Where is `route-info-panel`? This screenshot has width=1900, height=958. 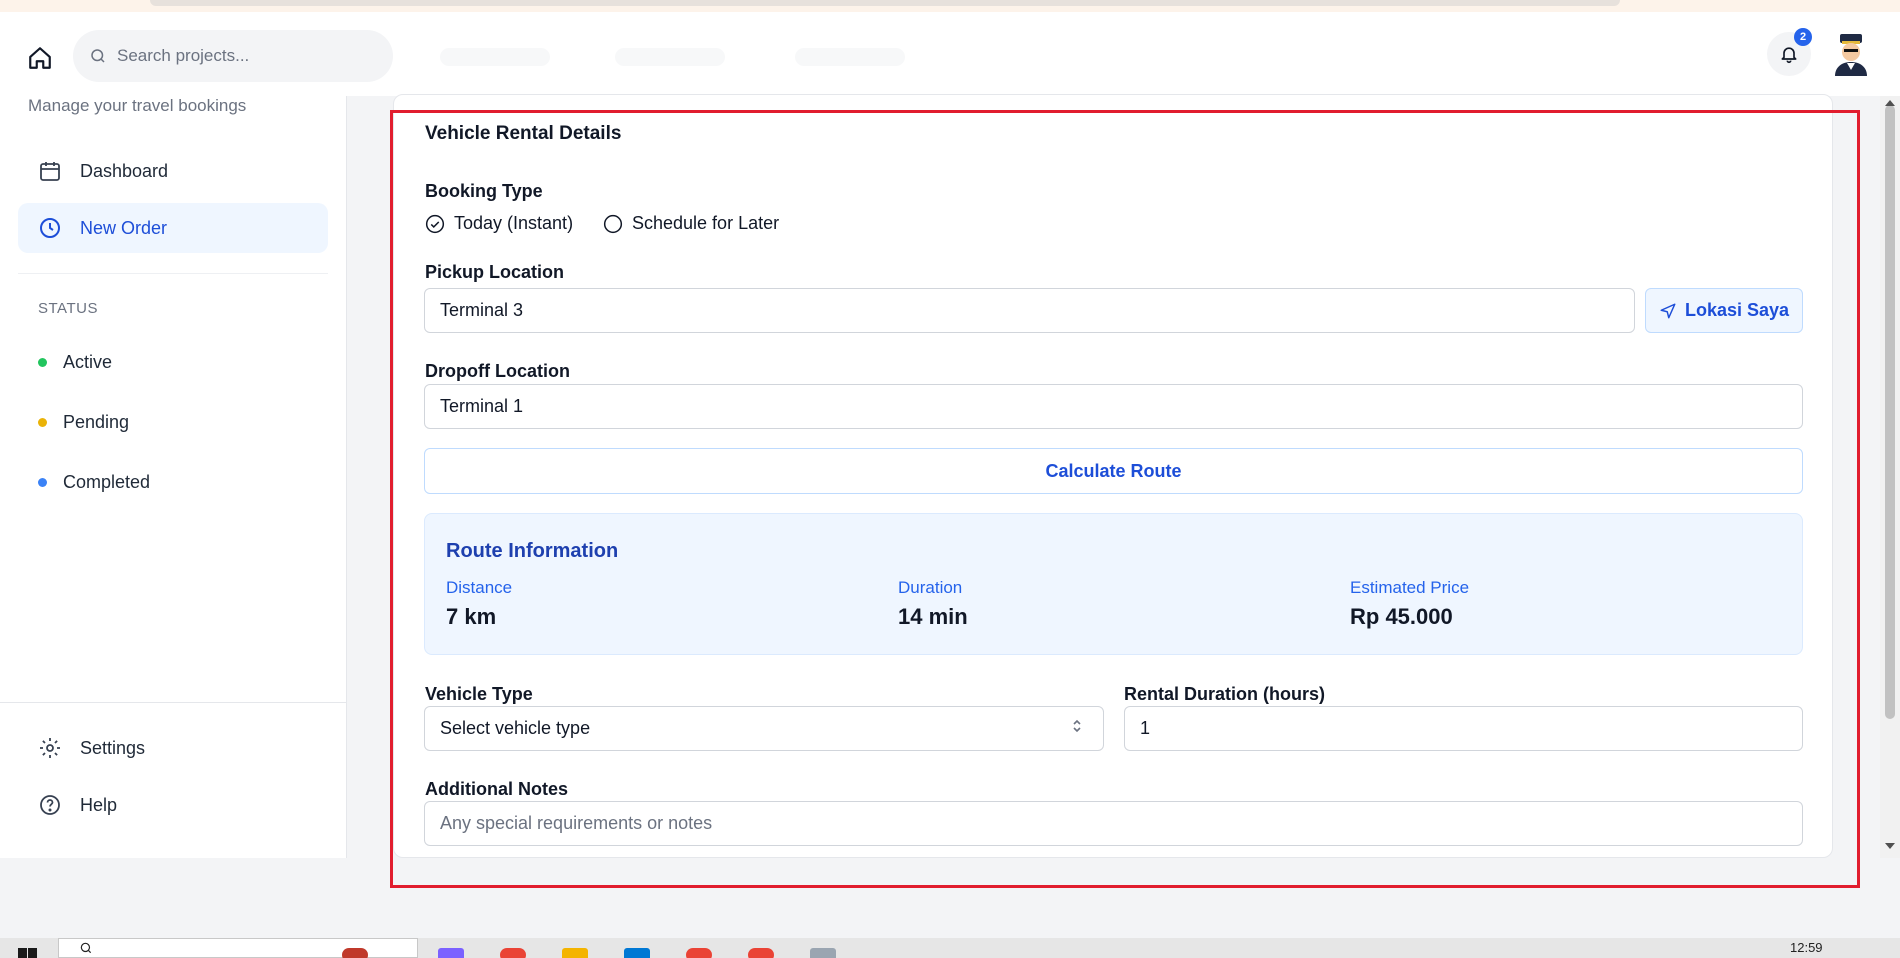 route-info-panel is located at coordinates (1113, 584).